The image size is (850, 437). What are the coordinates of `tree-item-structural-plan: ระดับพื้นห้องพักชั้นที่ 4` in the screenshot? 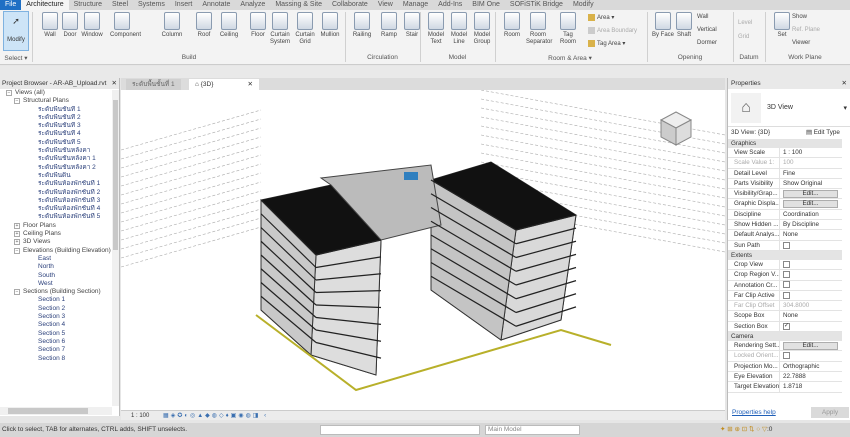 It's located at (59, 209).